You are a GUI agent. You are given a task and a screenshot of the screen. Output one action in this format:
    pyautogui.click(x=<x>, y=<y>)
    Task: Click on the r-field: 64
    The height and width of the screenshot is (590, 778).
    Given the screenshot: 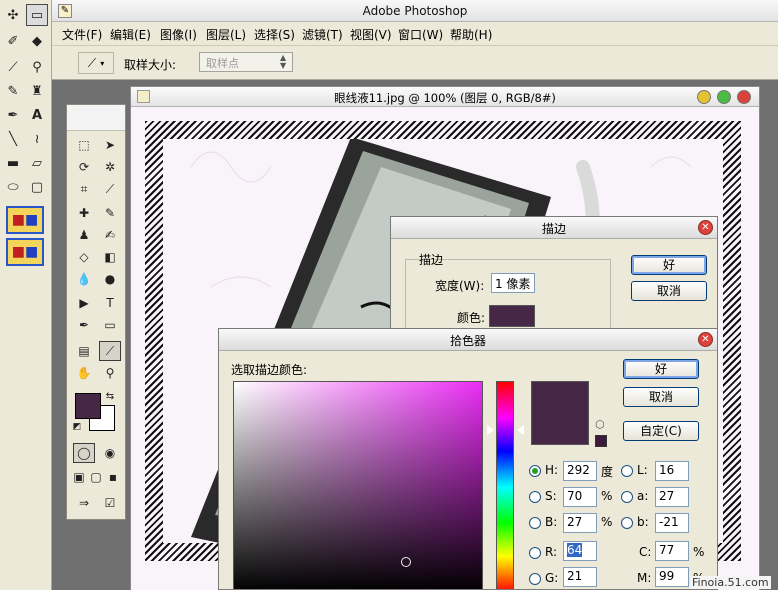 What is the action you would take?
    pyautogui.click(x=580, y=551)
    